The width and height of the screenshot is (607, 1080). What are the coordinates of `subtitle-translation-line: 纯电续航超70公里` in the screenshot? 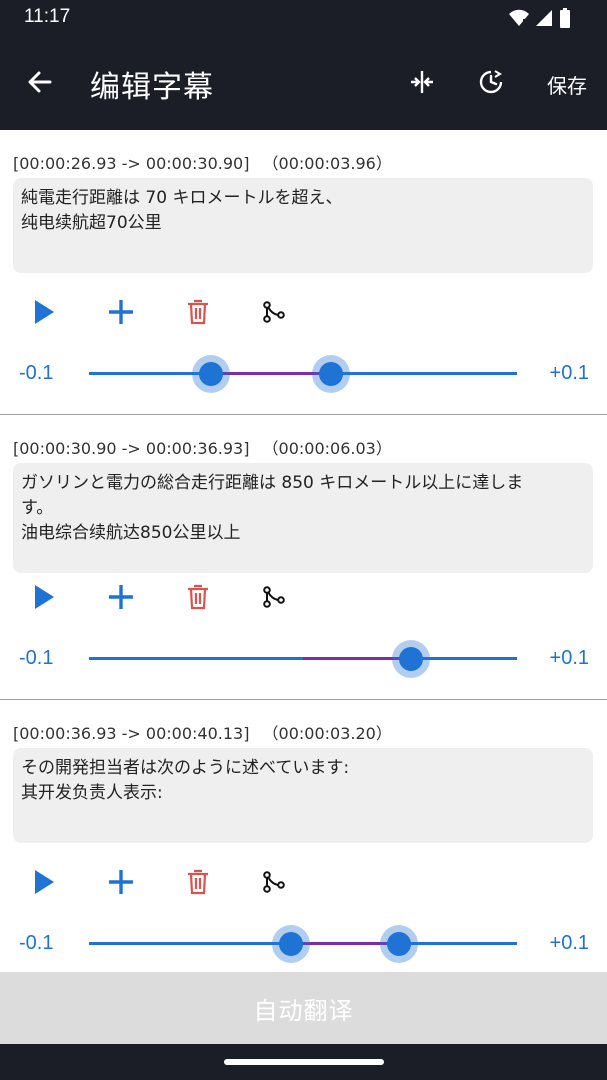 It's located at (91, 223).